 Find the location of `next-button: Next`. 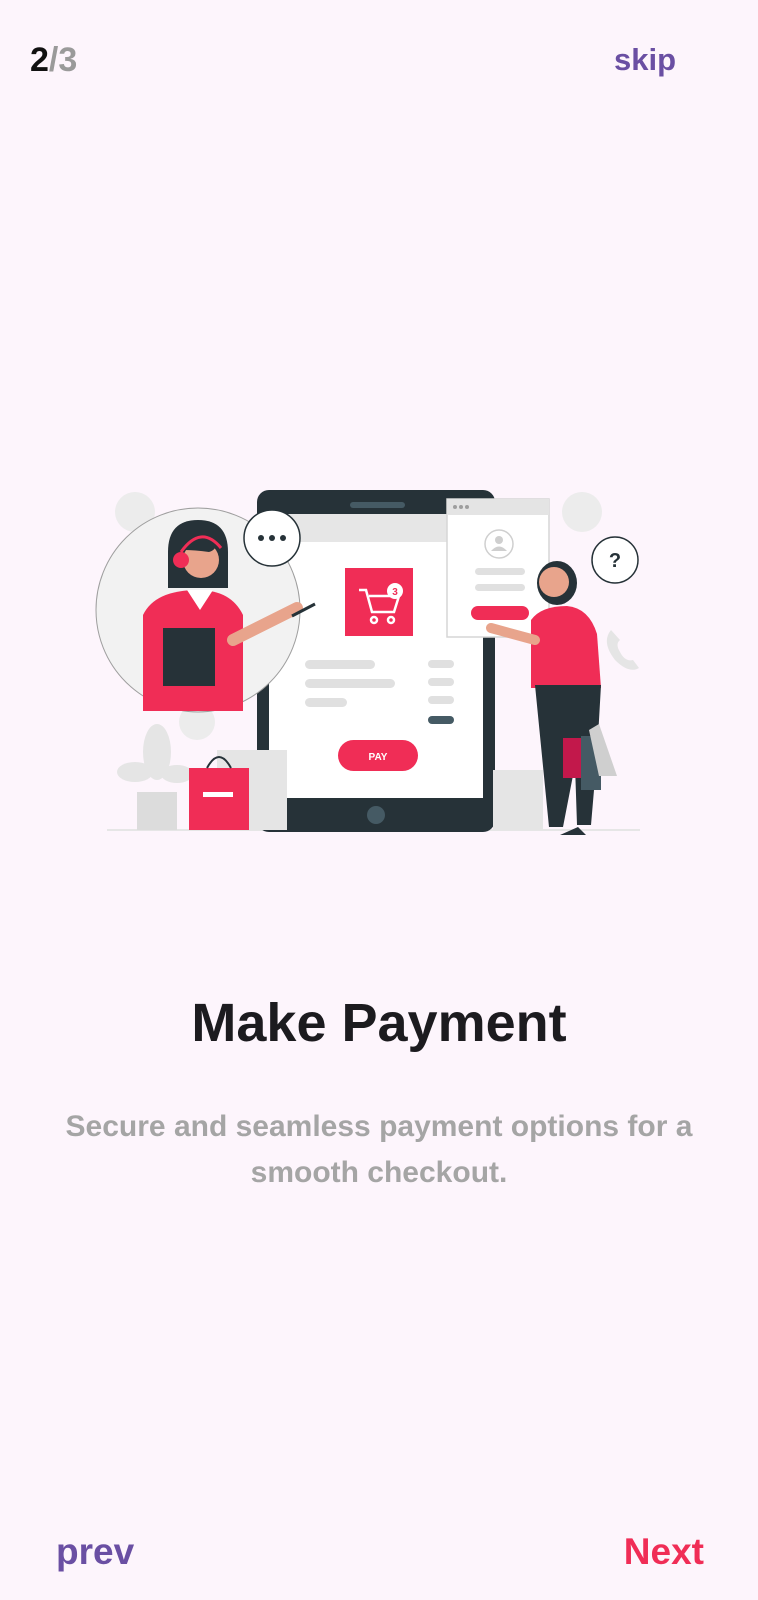

next-button: Next is located at coordinates (664, 1552).